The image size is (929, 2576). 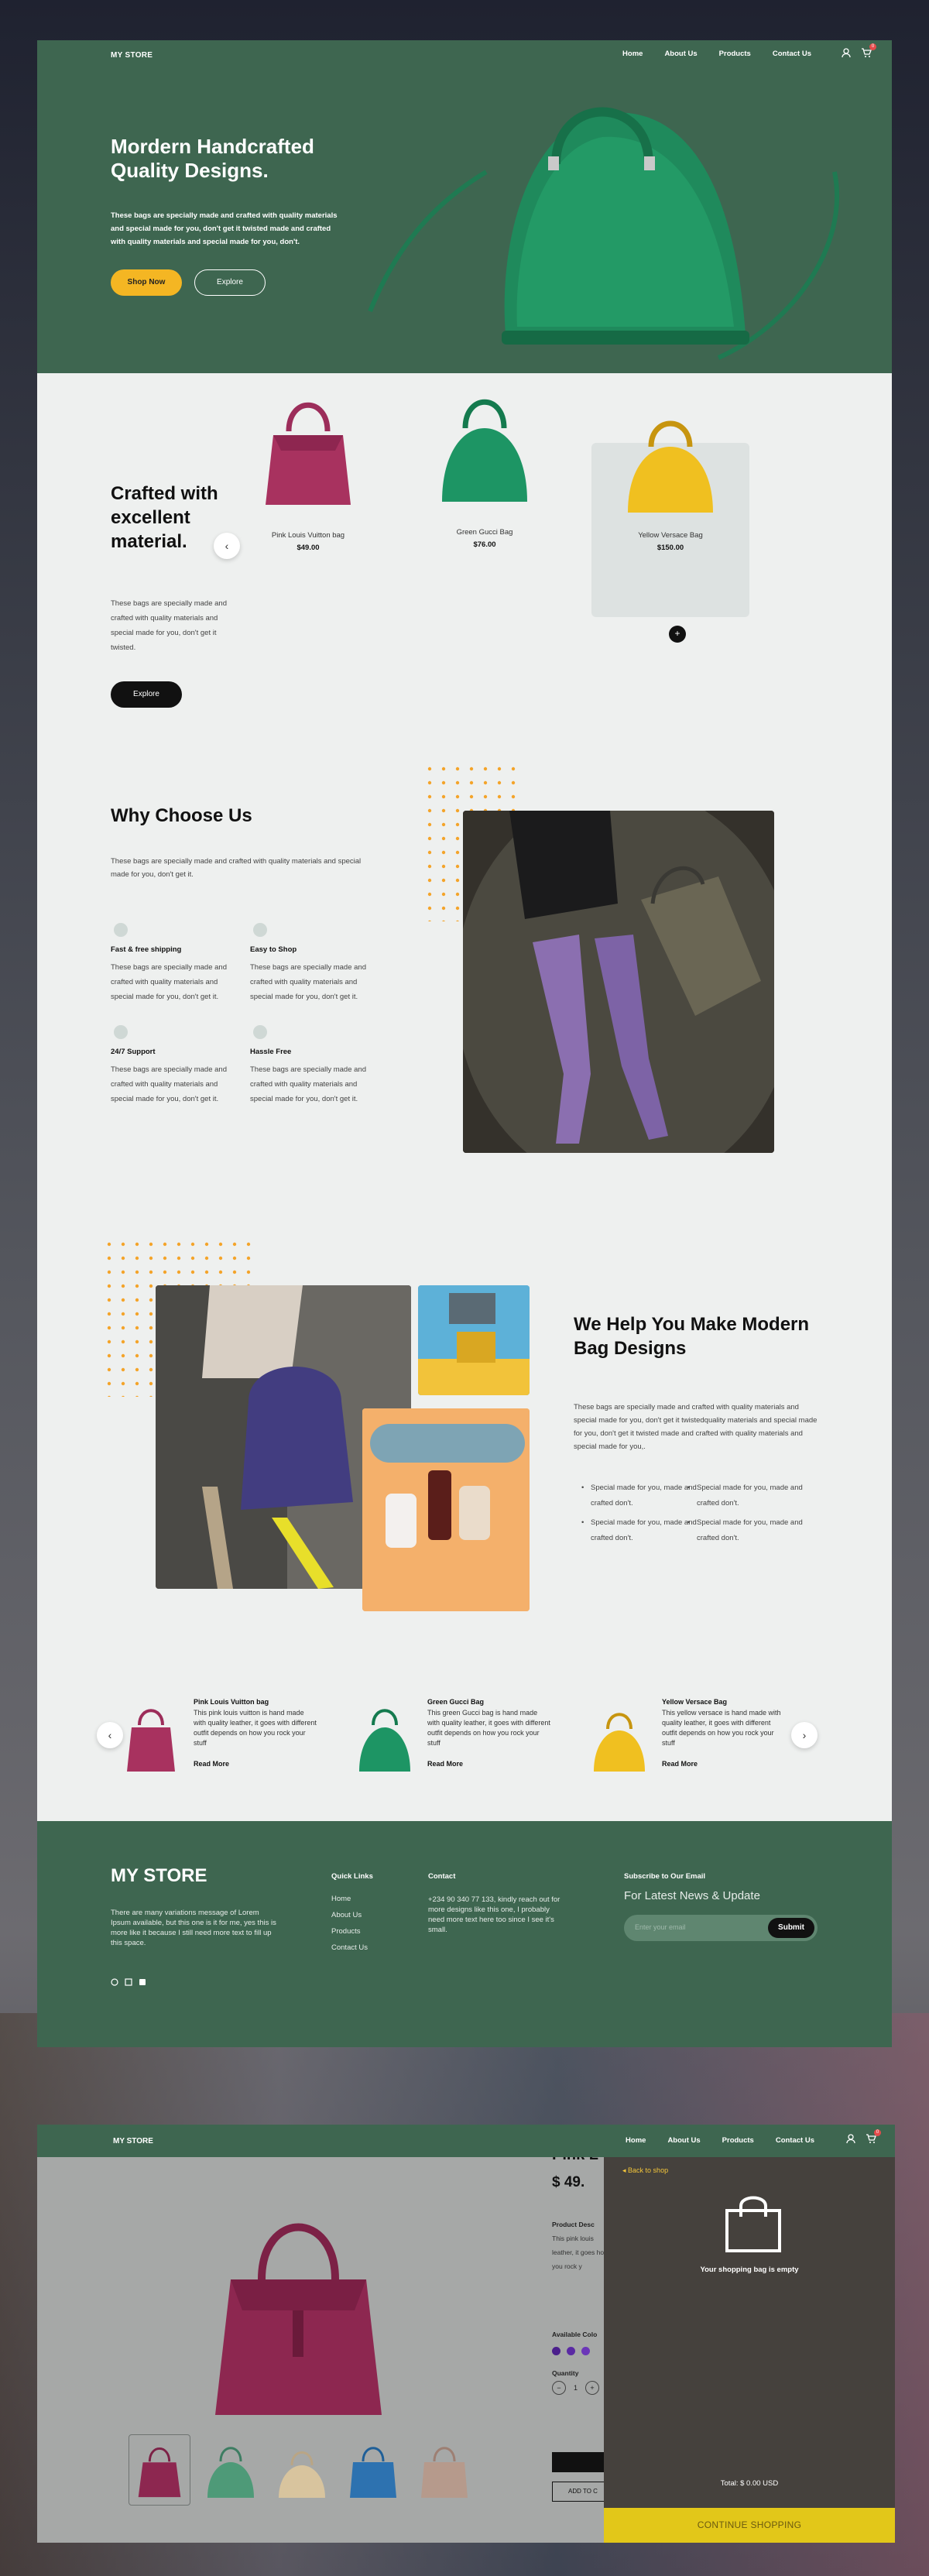 What do you see at coordinates (346, 1915) in the screenshot?
I see `footer-link-about: About Us` at bounding box center [346, 1915].